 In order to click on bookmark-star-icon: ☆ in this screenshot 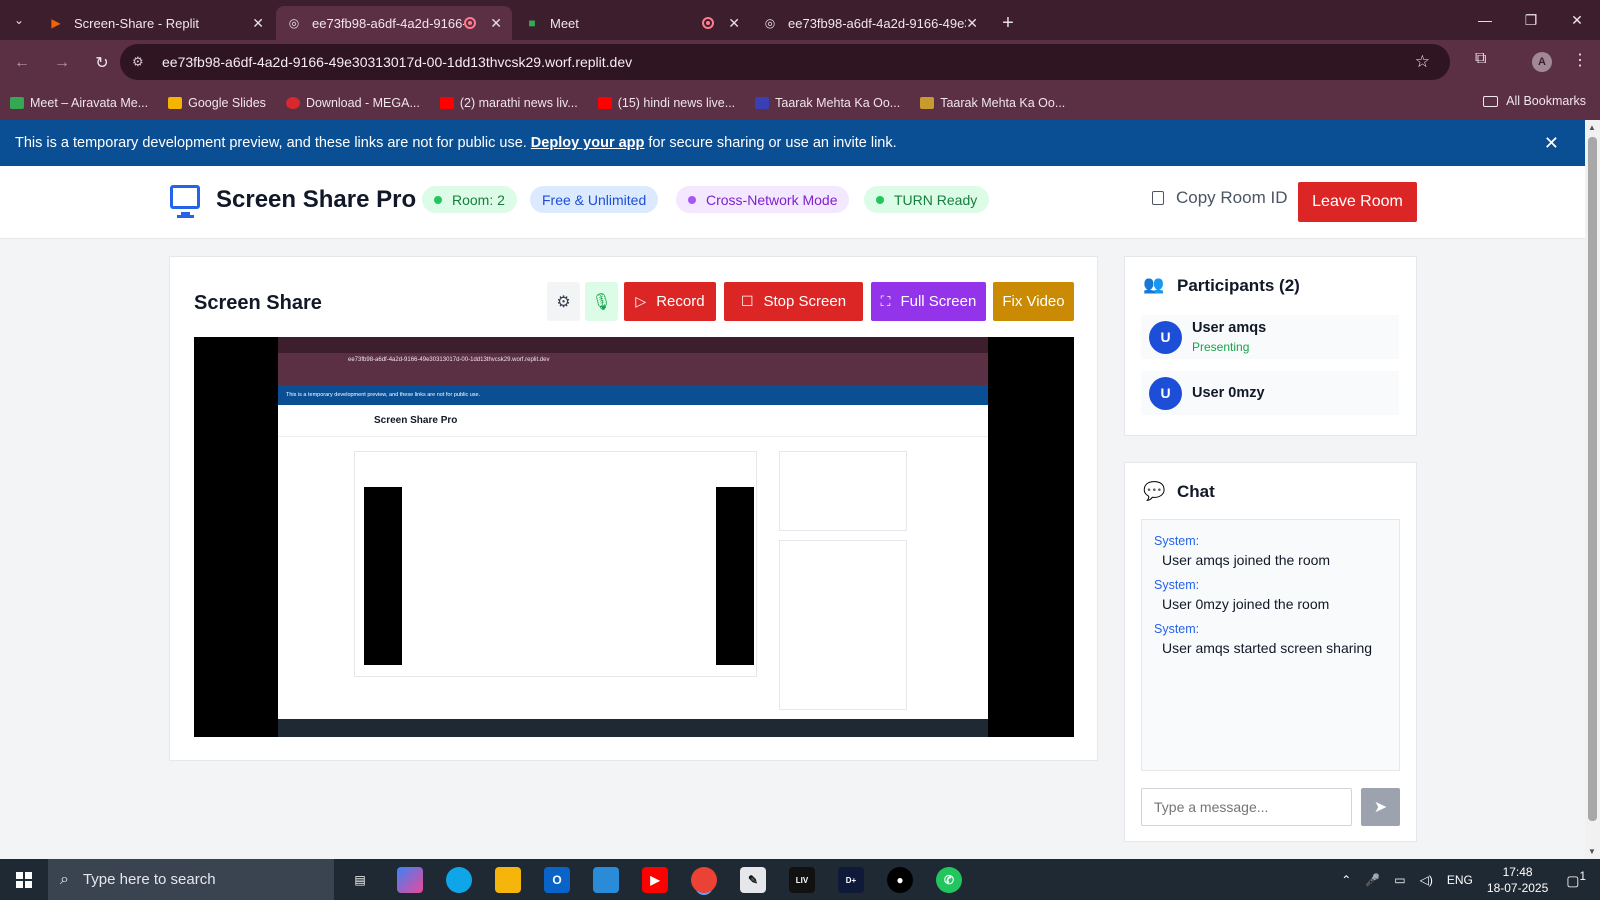, I will do `click(1422, 62)`.